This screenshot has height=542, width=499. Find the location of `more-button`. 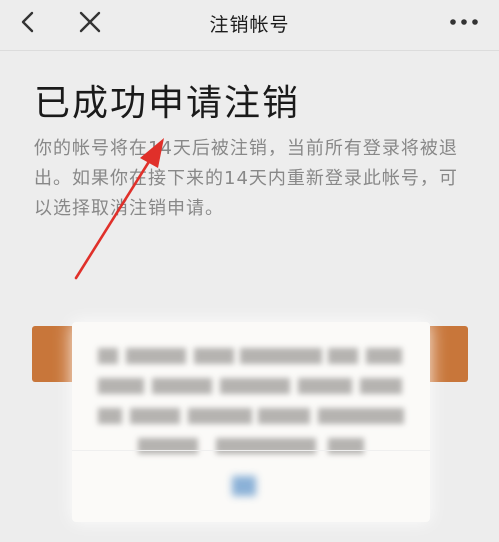

more-button is located at coordinates (464, 22).